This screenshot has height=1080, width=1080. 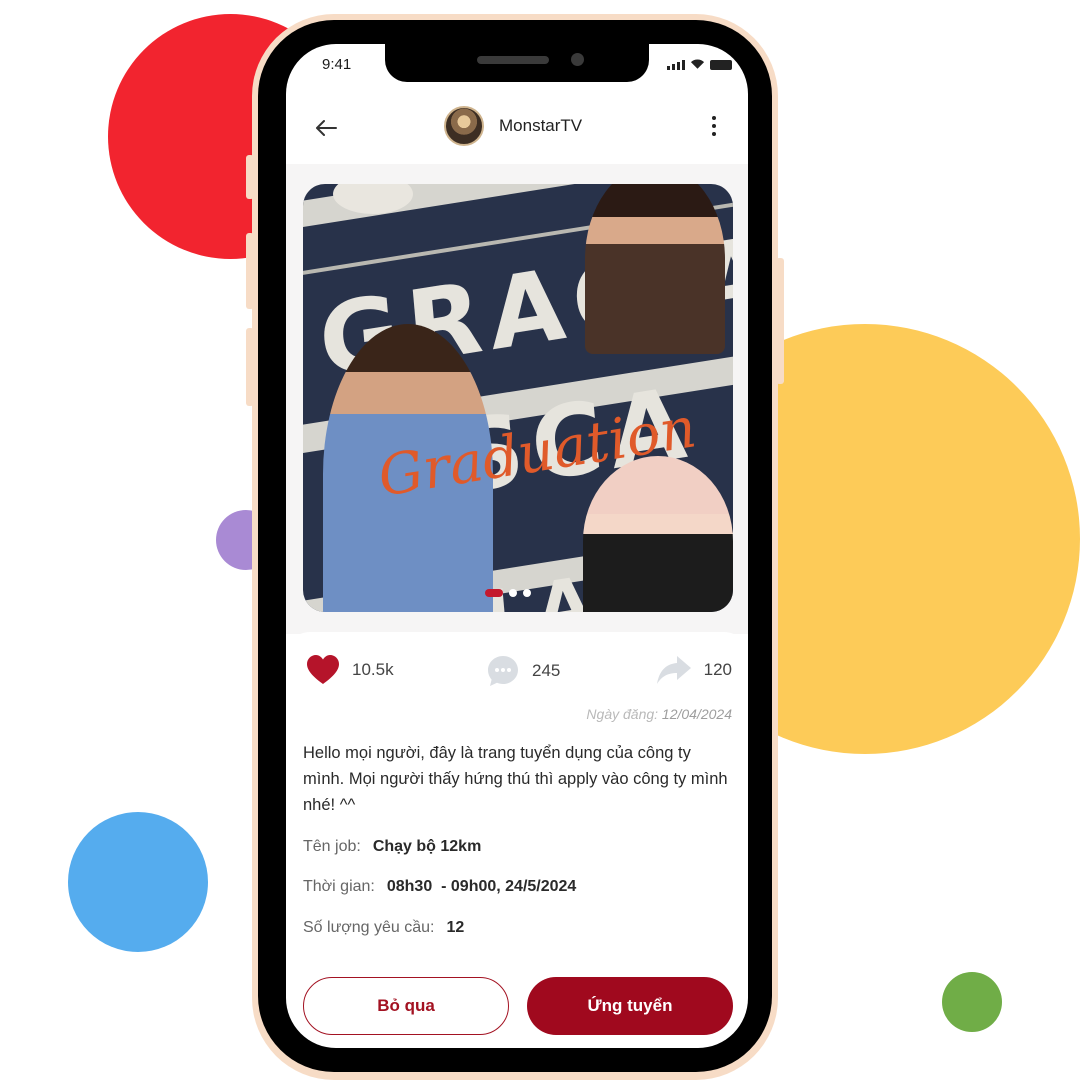 I want to click on wifi-icon, so click(x=697, y=64).